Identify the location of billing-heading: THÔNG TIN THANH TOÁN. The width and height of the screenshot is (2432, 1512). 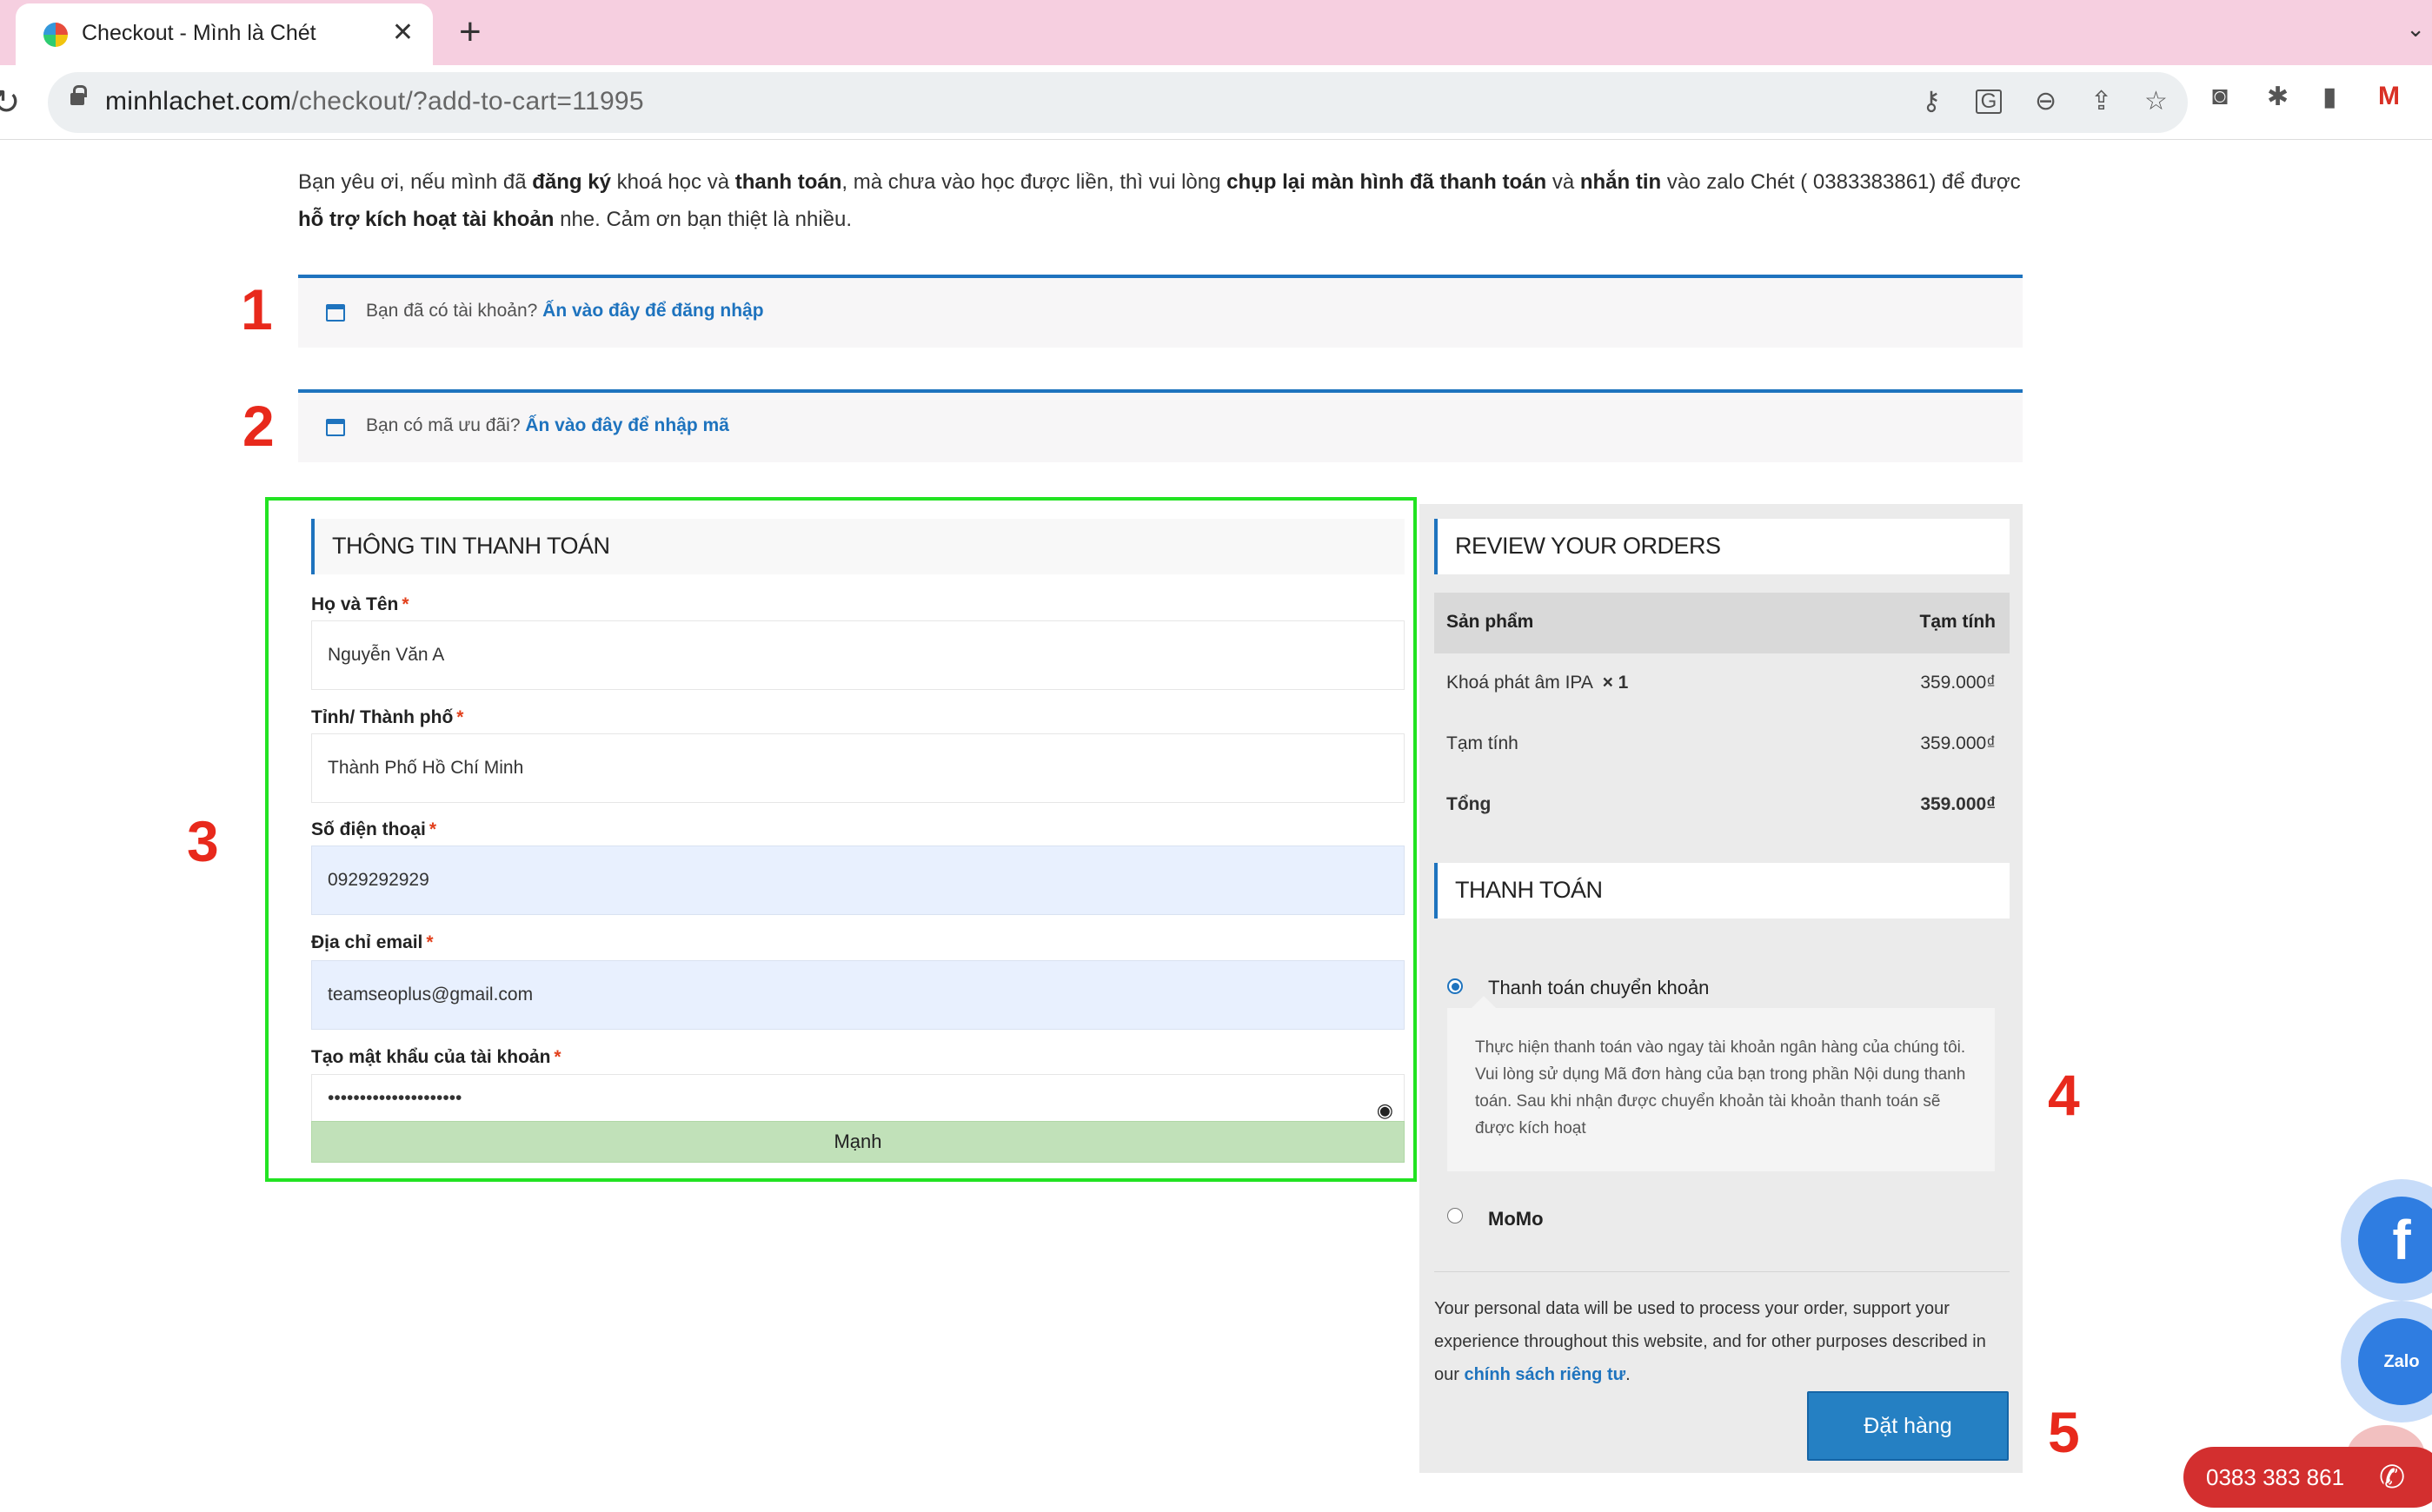
(858, 546).